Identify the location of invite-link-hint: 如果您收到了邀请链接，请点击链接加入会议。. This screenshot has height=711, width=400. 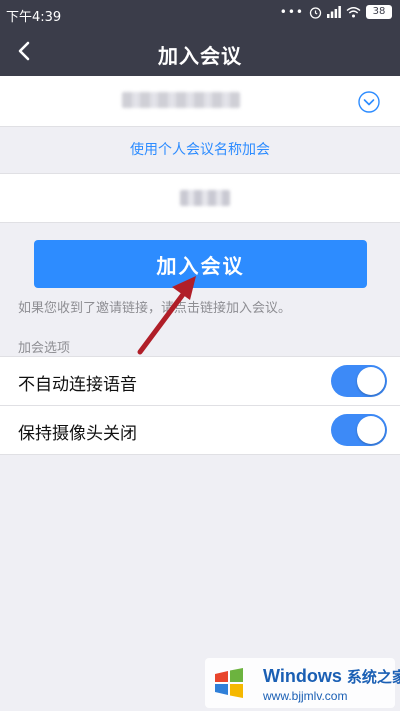
(155, 308).